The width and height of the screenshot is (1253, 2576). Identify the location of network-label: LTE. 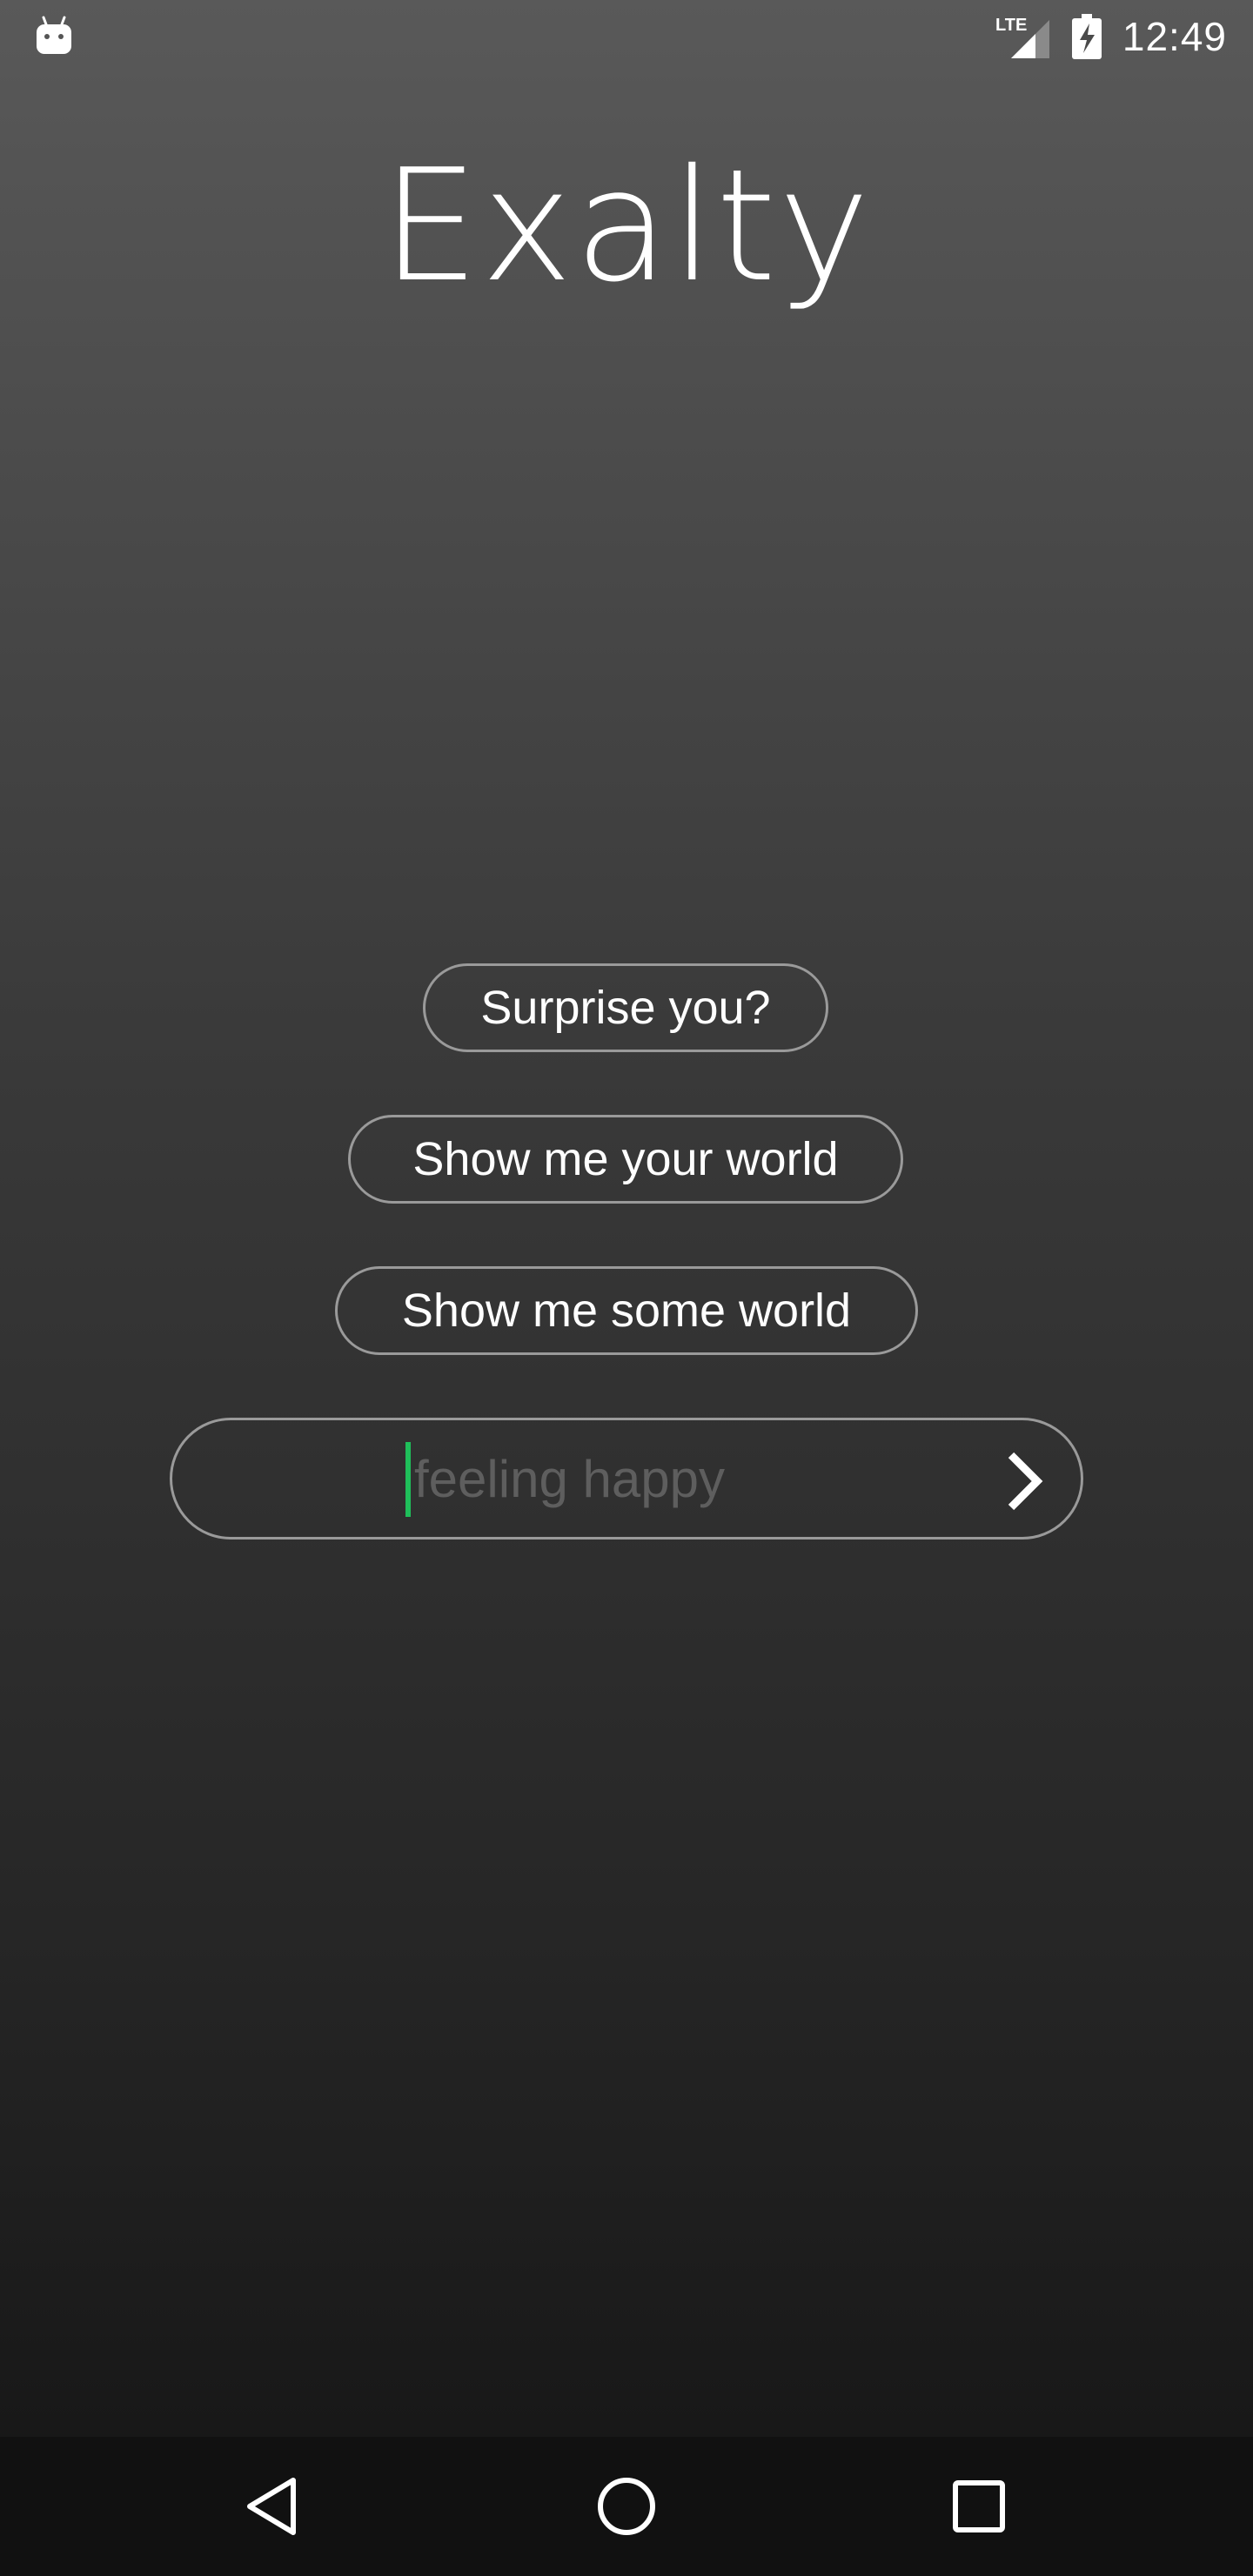
(1011, 26).